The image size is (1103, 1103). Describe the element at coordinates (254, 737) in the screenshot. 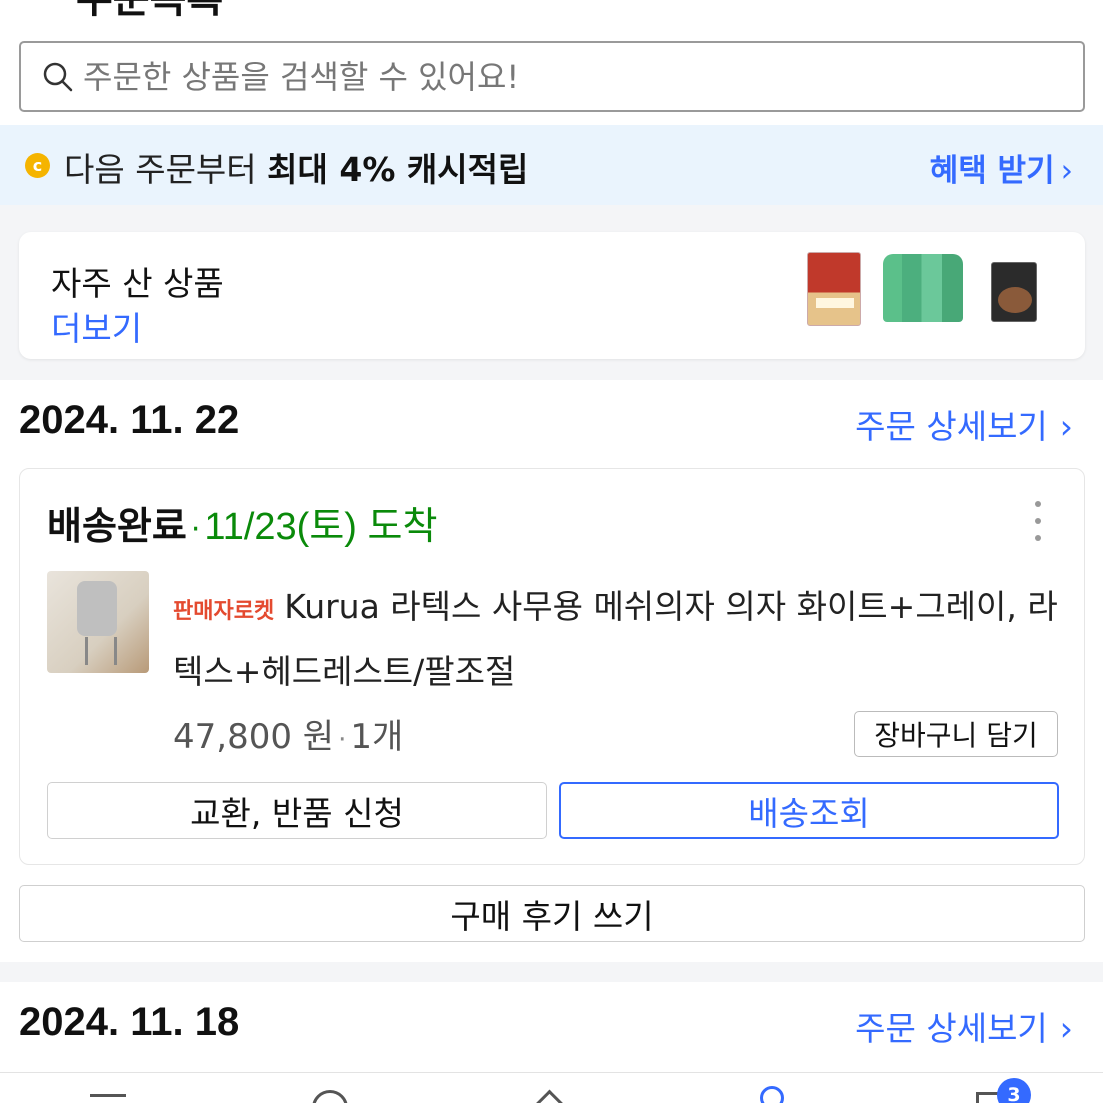

I see `price-value: 47,800 원` at that location.